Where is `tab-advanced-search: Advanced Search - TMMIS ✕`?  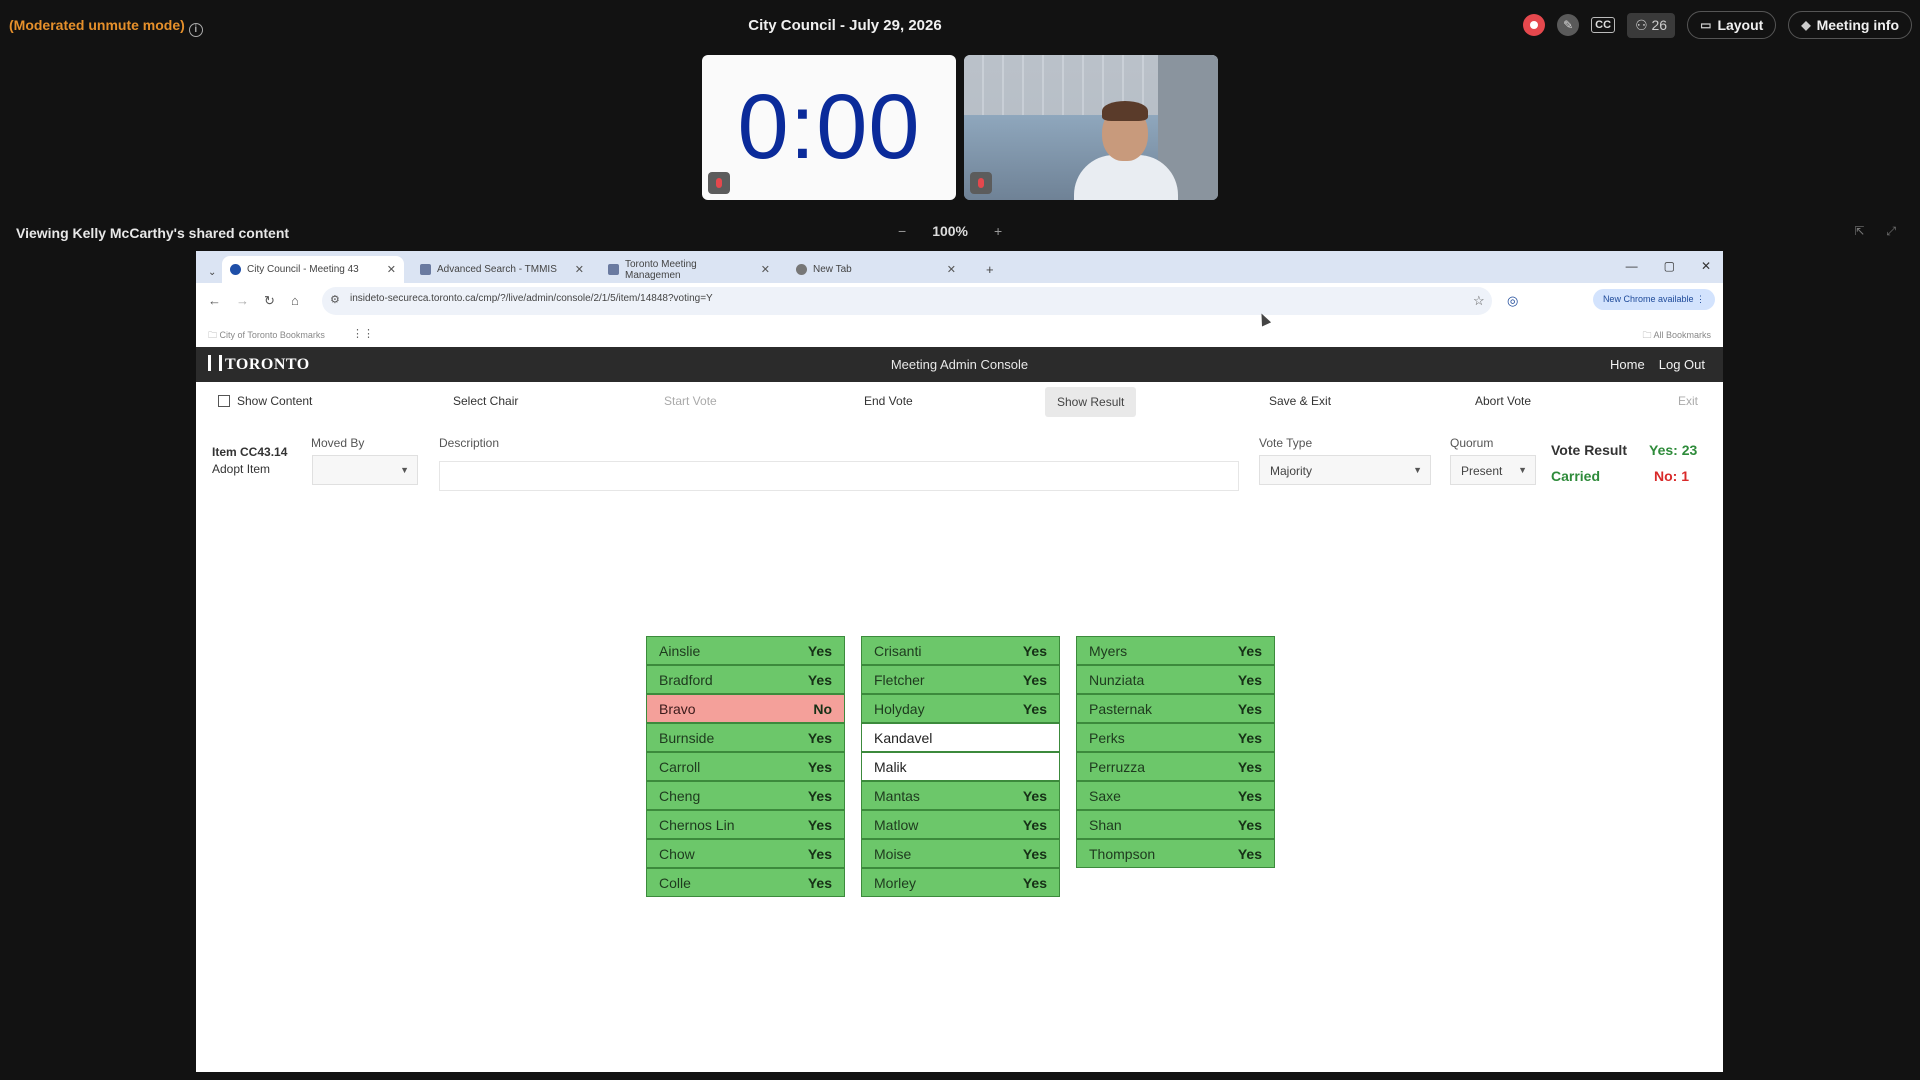 tab-advanced-search: Advanced Search - TMMIS ✕ is located at coordinates (502, 269).